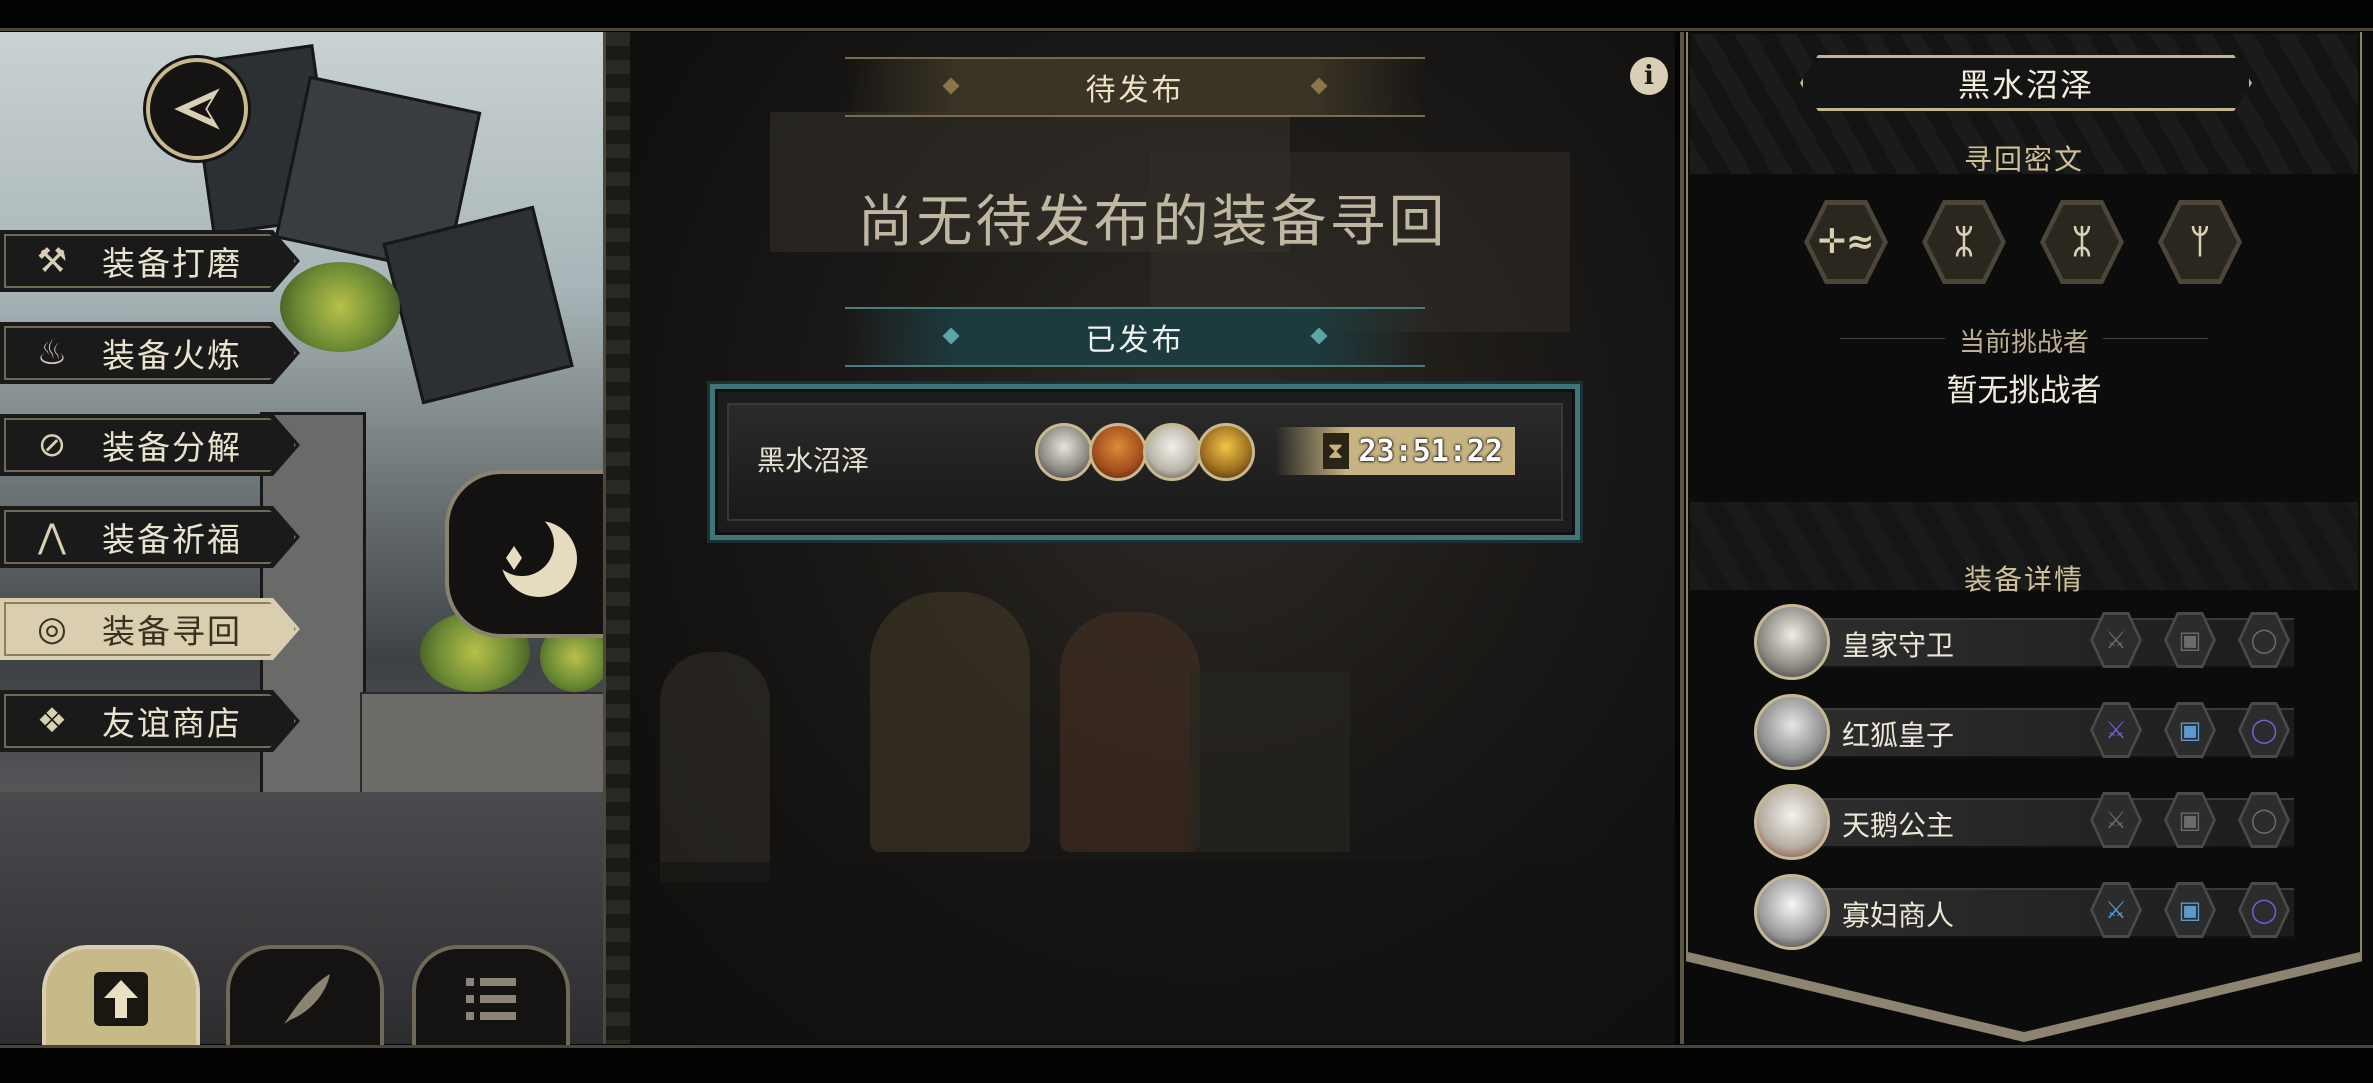  I want to click on menu-item-polish: ⚒ 装备打磨, so click(150, 261).